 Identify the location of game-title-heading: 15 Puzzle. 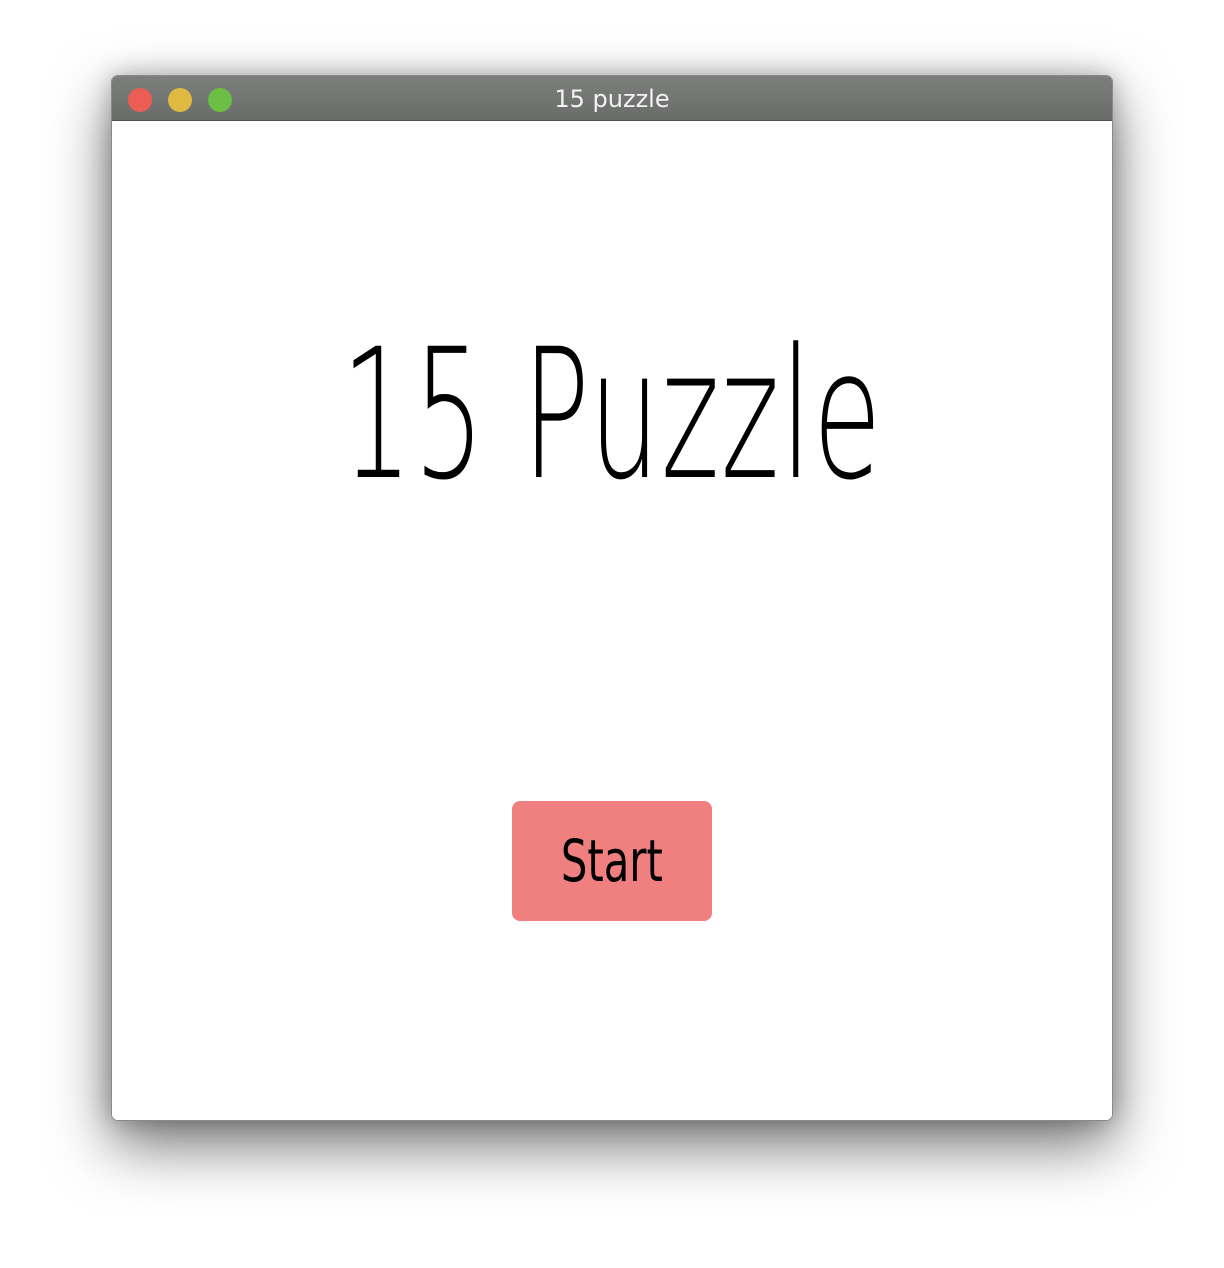
(612, 415).